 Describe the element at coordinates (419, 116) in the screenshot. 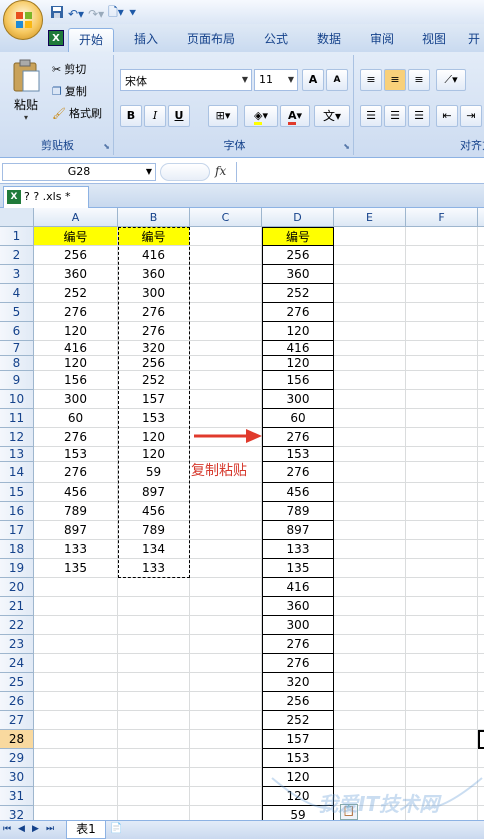

I see `align-right-button: ☰` at that location.